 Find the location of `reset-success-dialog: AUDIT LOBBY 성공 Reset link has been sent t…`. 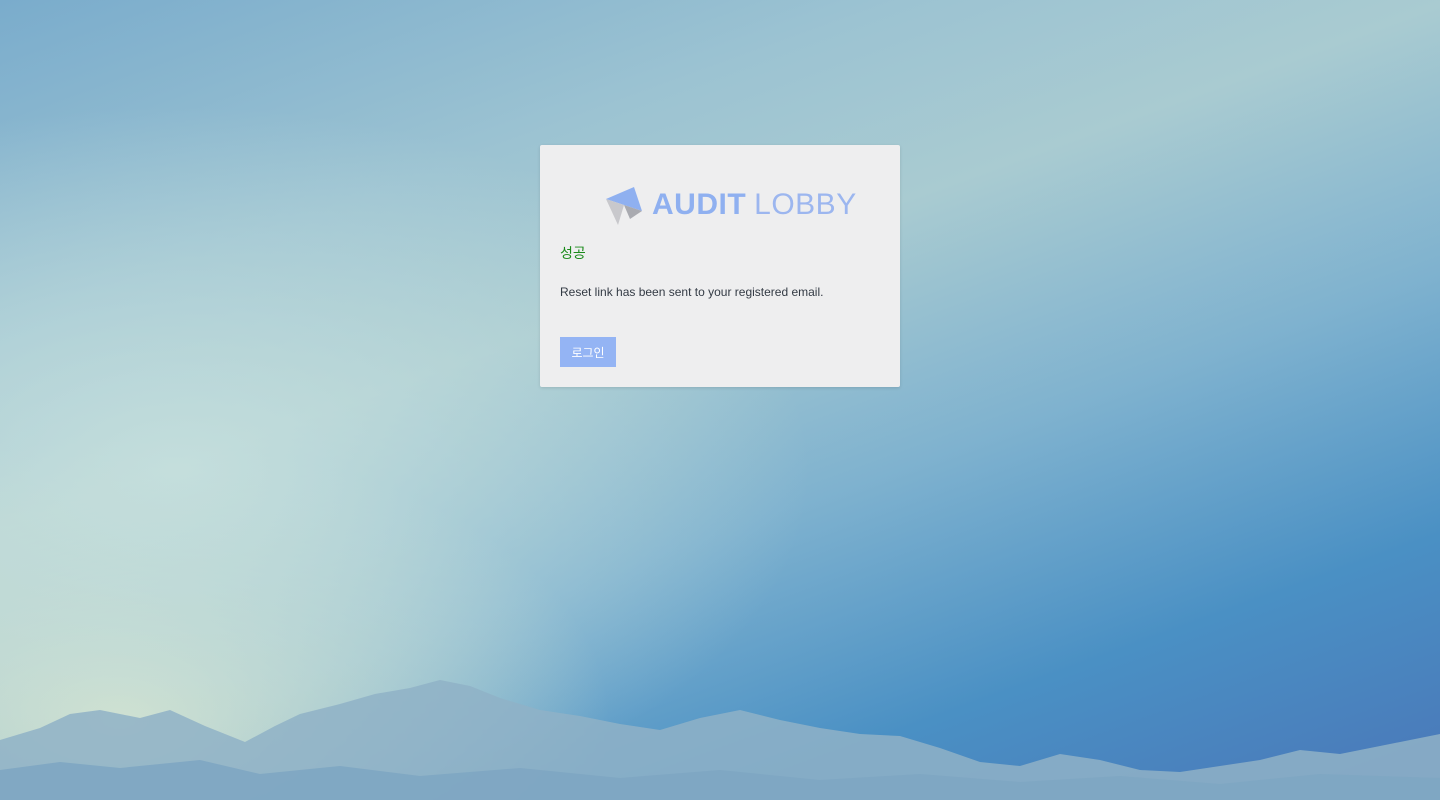

reset-success-dialog: AUDIT LOBBY 성공 Reset link has been sent t… is located at coordinates (720, 266).